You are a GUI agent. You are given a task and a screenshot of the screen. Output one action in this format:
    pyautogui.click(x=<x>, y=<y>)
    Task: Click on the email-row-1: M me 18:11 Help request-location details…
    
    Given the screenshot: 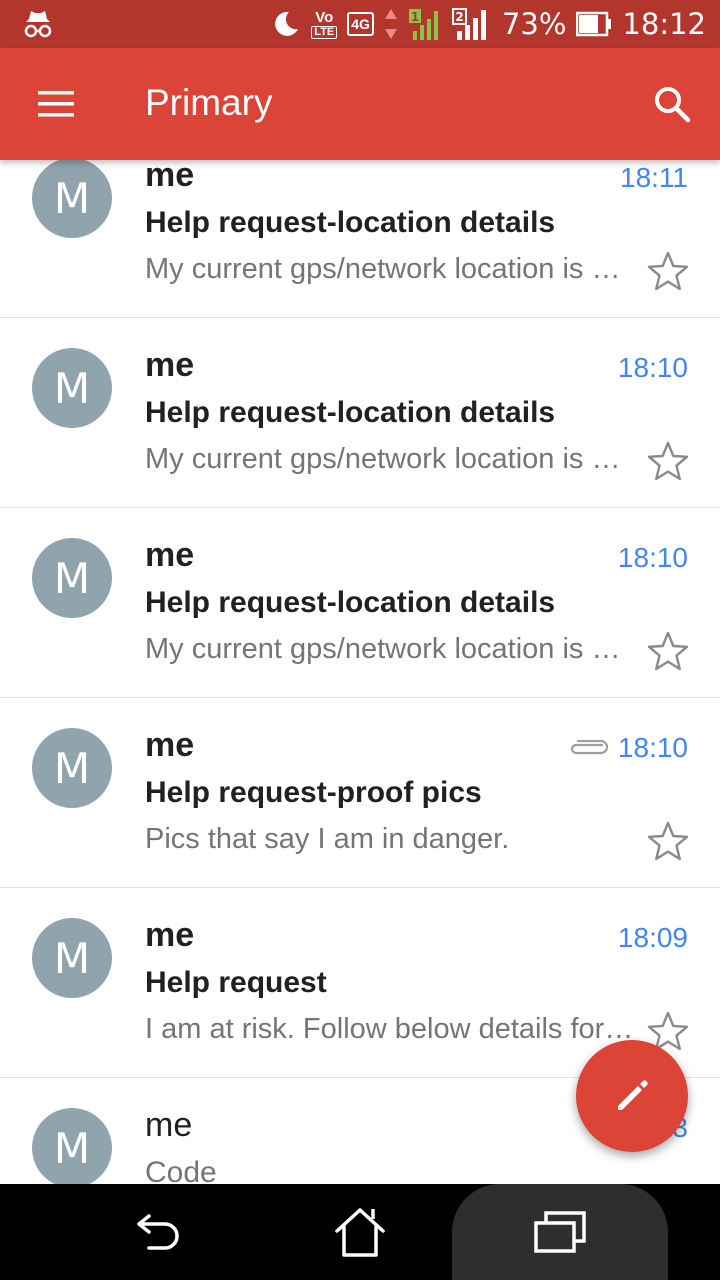 What is the action you would take?
    pyautogui.click(x=360, y=239)
    